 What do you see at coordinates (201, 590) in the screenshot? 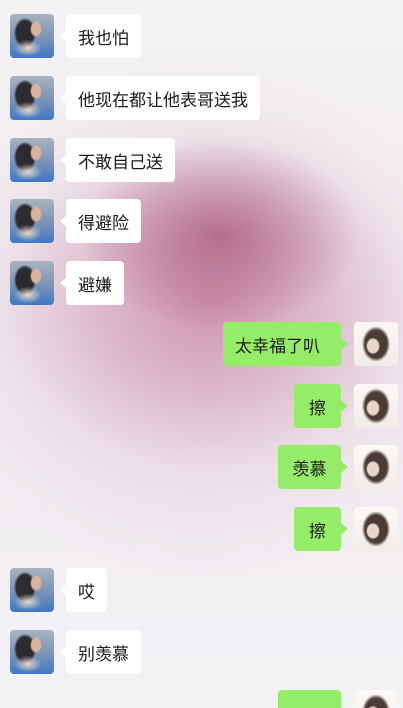
I see `message-incoming: 哎` at bounding box center [201, 590].